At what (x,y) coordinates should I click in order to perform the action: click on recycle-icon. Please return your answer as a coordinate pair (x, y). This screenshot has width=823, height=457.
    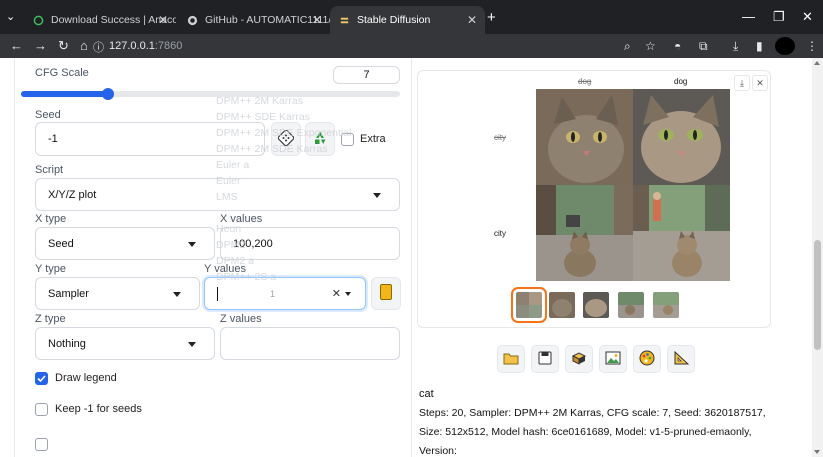
    Looking at the image, I should click on (320, 139).